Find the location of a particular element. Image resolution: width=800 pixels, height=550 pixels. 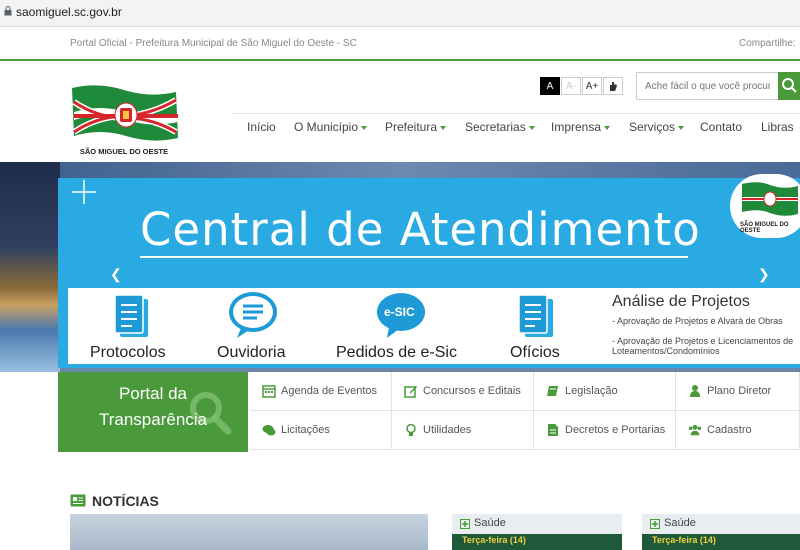

search-button is located at coordinates (789, 86).